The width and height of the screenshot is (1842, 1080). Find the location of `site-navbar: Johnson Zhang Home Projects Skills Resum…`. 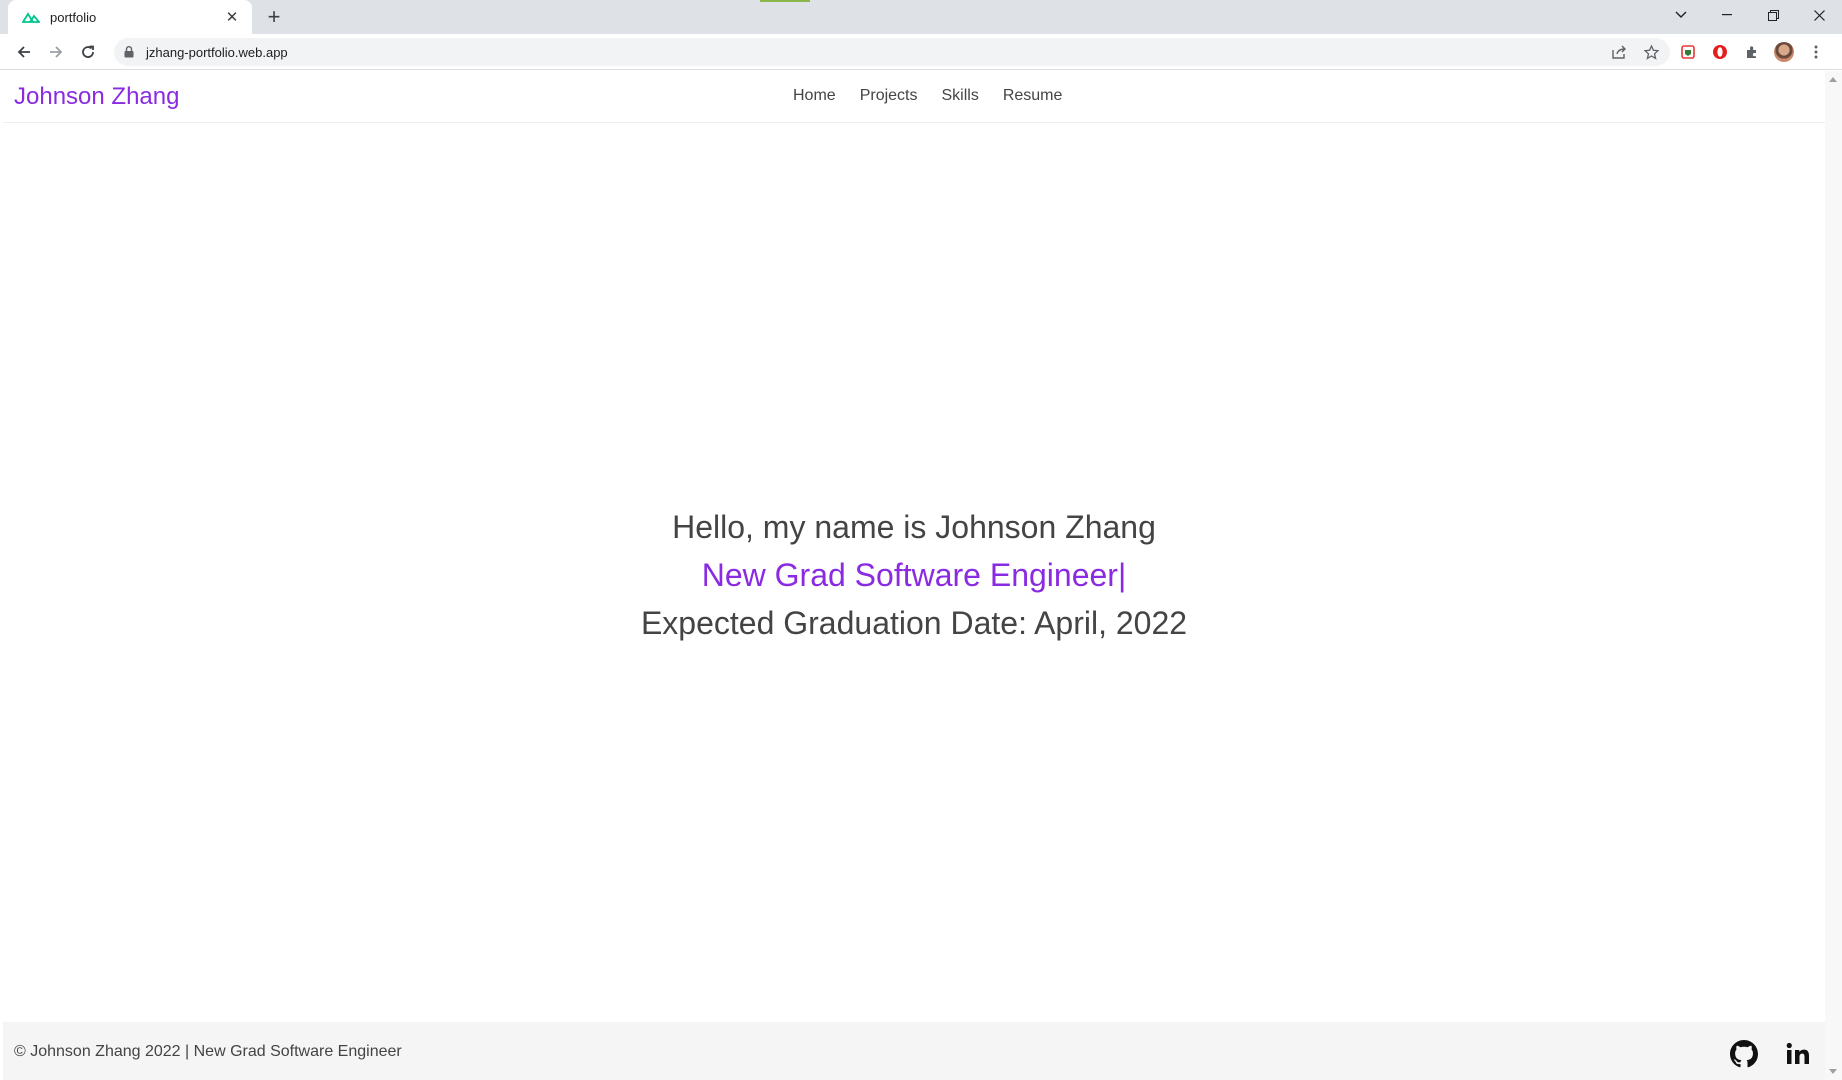

site-navbar: Johnson Zhang Home Projects Skills Resum… is located at coordinates (914, 97).